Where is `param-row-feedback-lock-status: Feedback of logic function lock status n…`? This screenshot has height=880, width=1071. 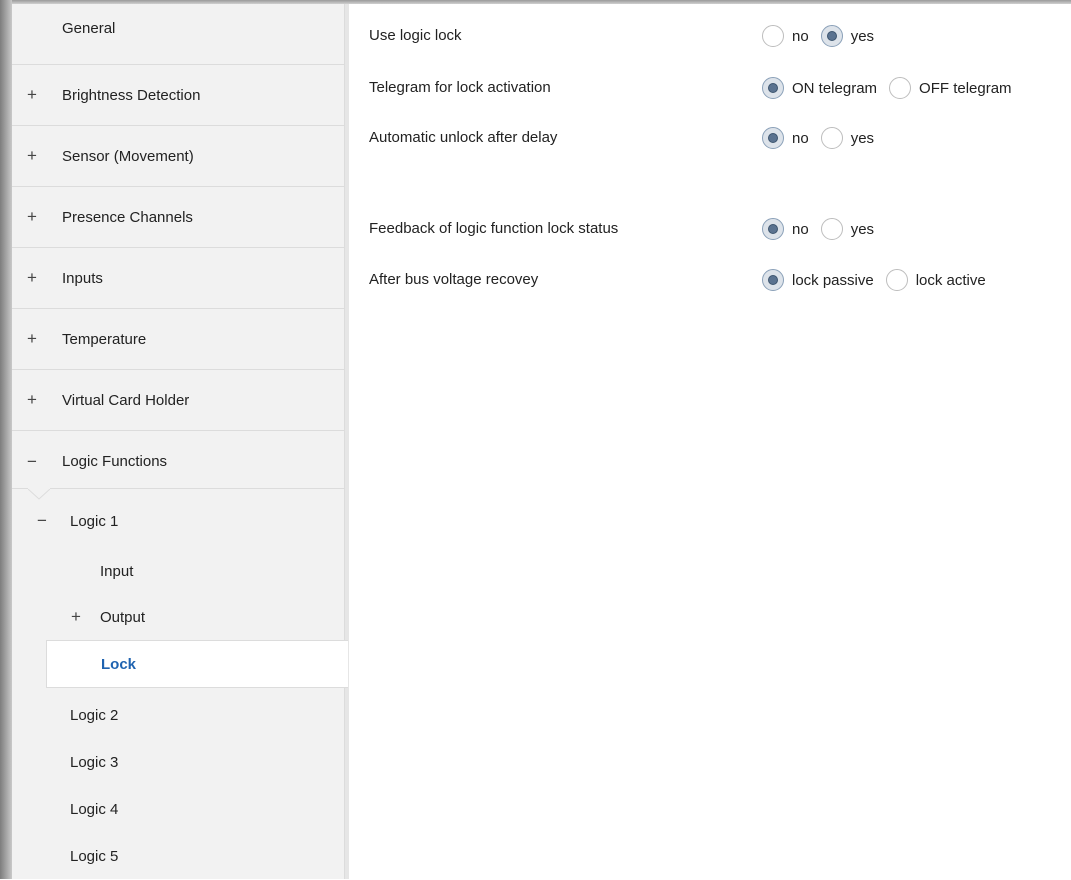 param-row-feedback-lock-status: Feedback of logic function lock status n… is located at coordinates (719, 230).